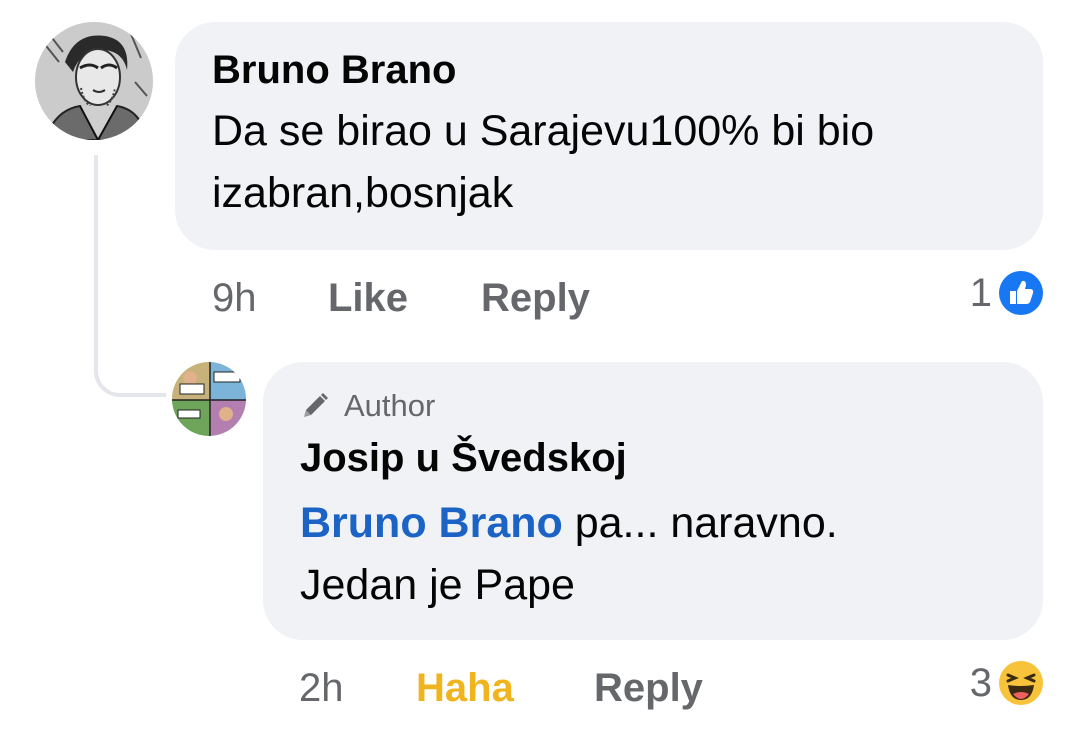  What do you see at coordinates (980, 292) in the screenshot?
I see `reaction-count: 1` at bounding box center [980, 292].